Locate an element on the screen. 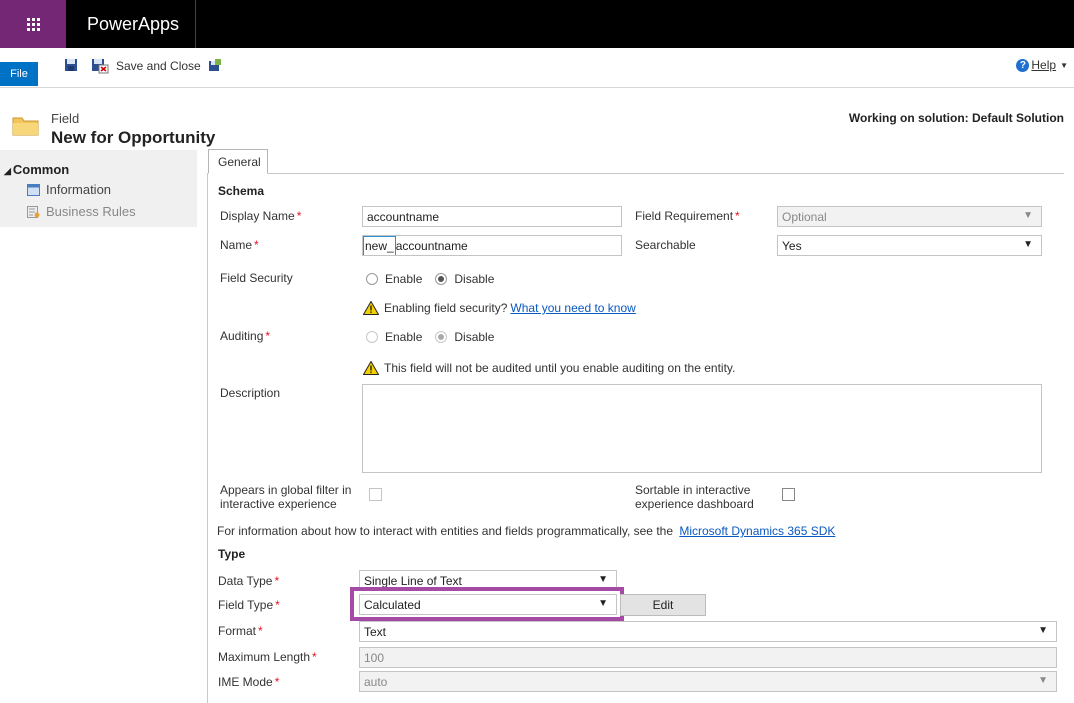 The width and height of the screenshot is (1074, 703). sidebar: ◢ Common Information Business Rules is located at coordinates (98, 188).